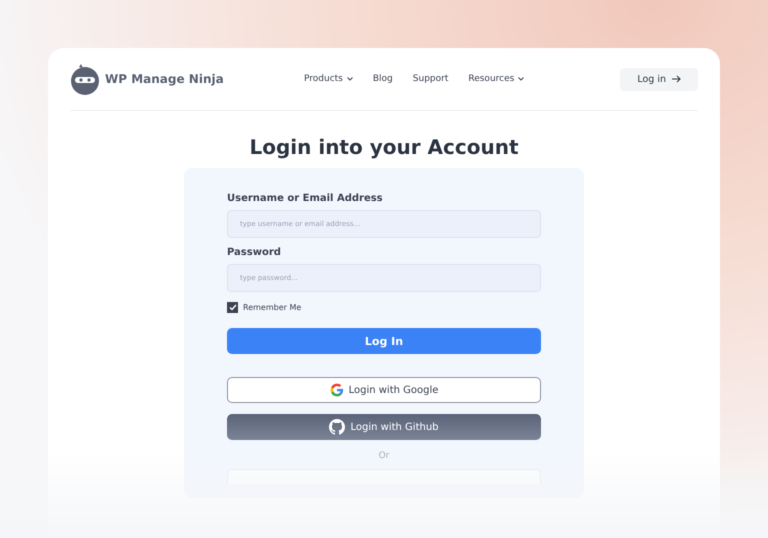 The image size is (768, 538). What do you see at coordinates (384, 427) in the screenshot?
I see `github-login-button: Login with Github` at bounding box center [384, 427].